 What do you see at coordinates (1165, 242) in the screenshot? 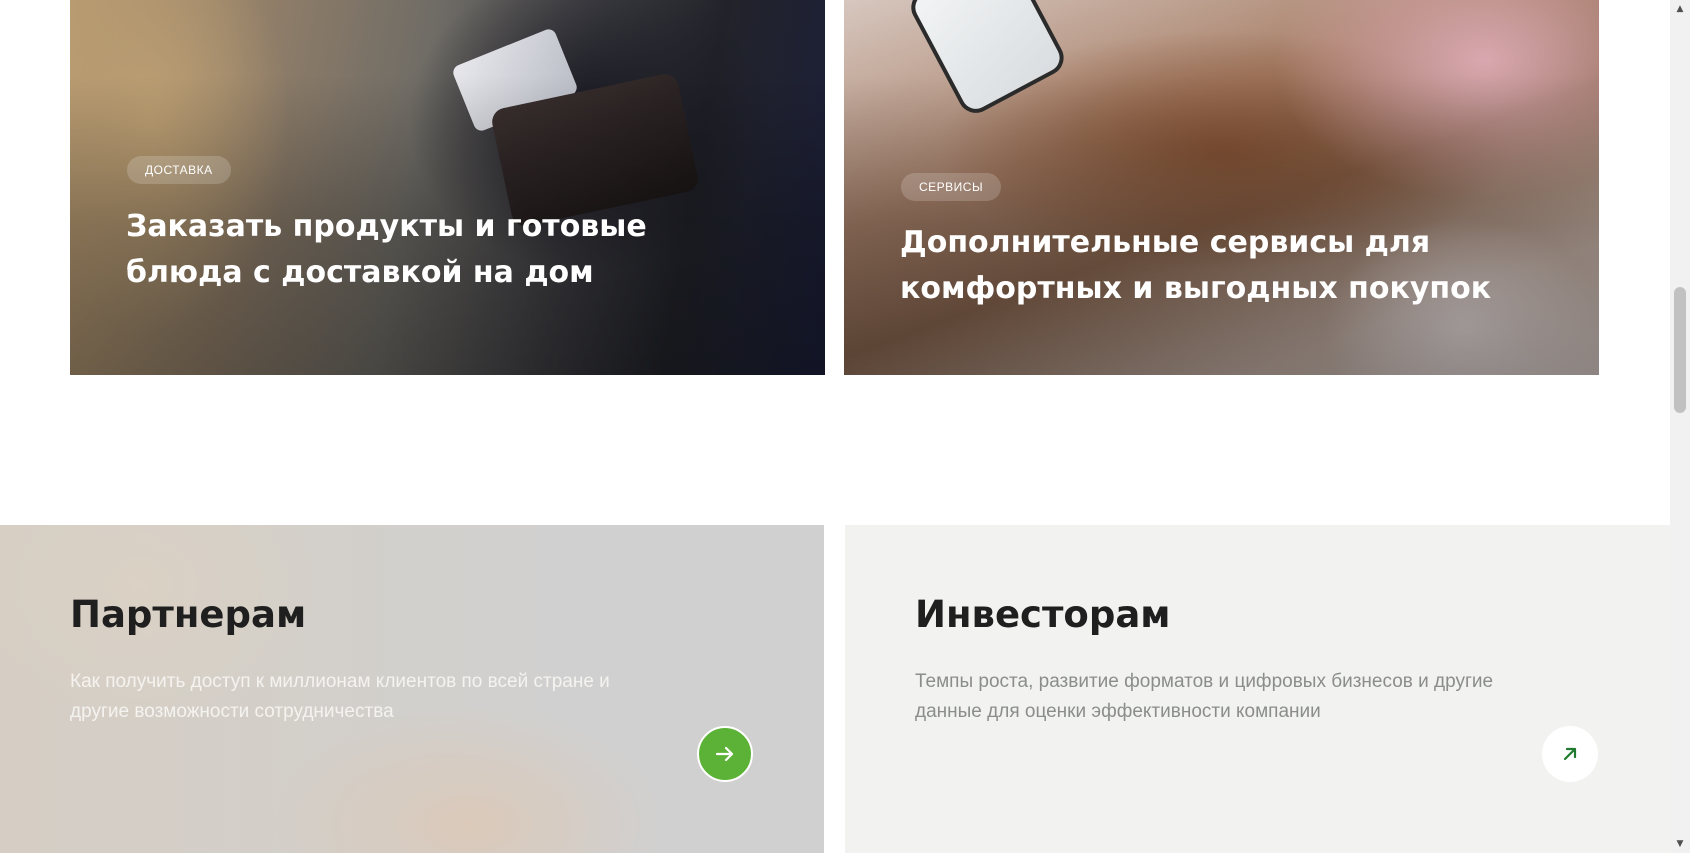
I see `promo-title-line: Дополнительные сервисы для` at bounding box center [1165, 242].